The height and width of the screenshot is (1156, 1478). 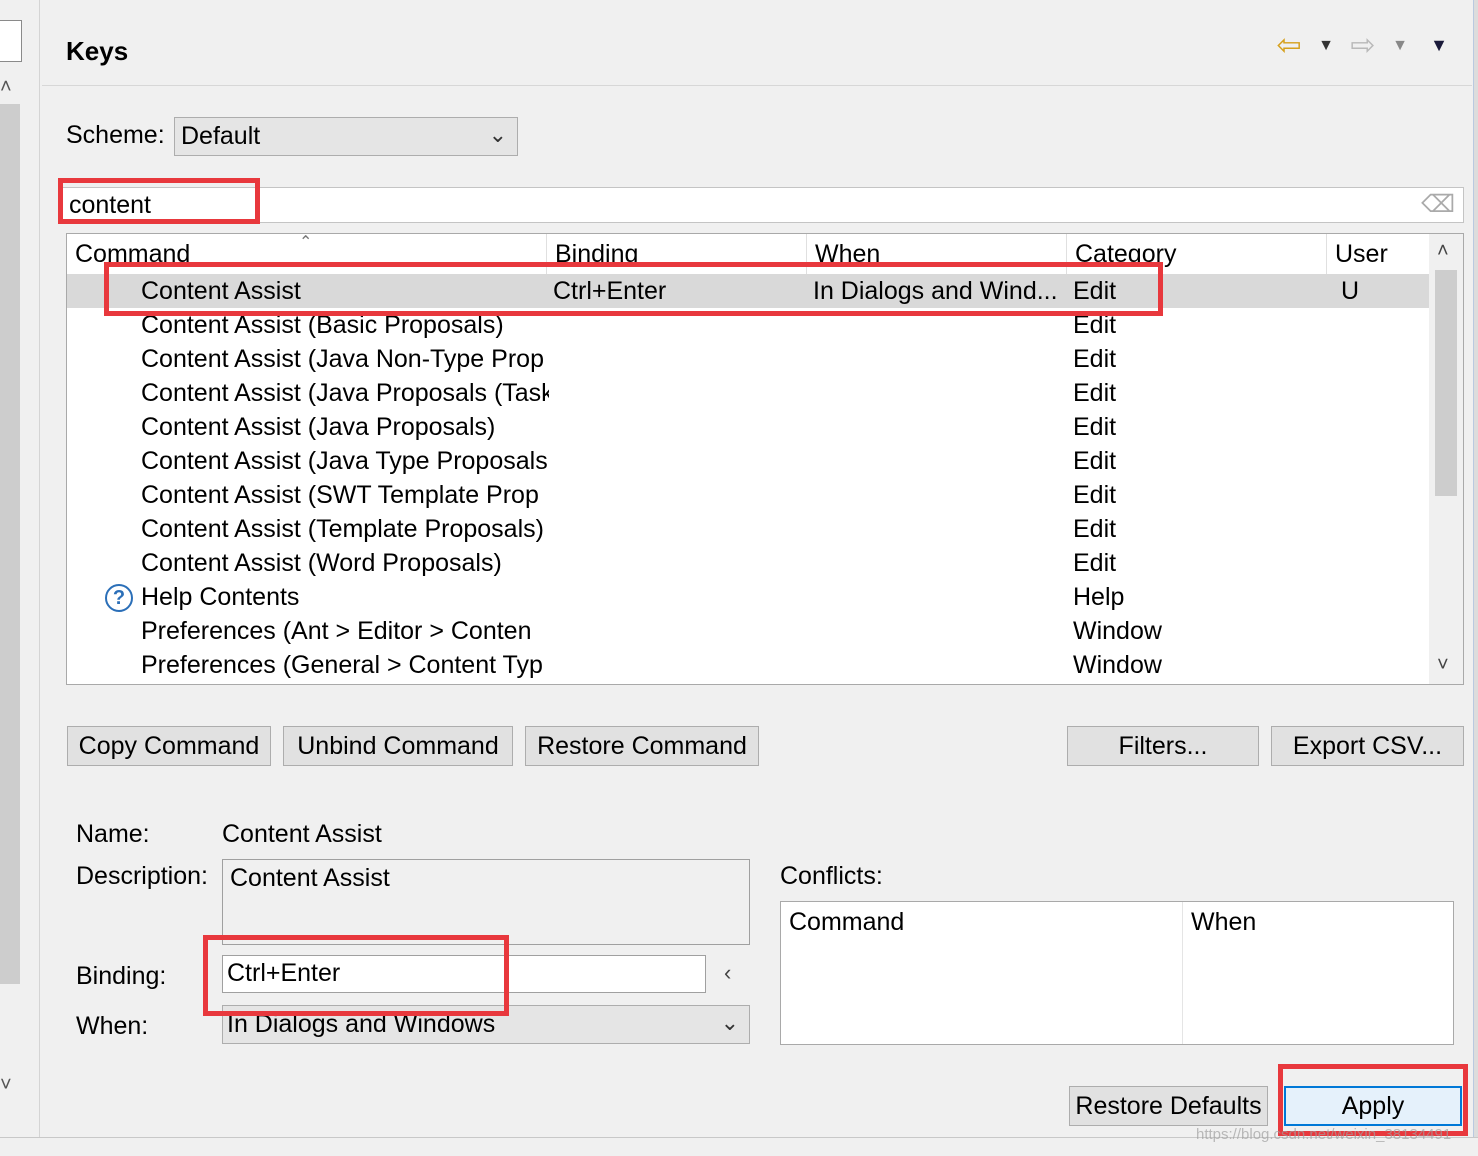 What do you see at coordinates (142, 876) in the screenshot?
I see `description-label: Description:` at bounding box center [142, 876].